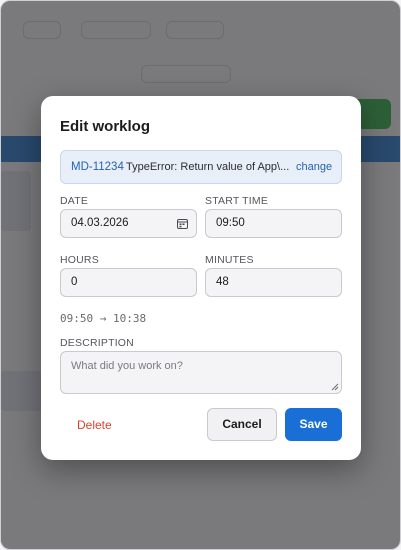 The image size is (401, 550). What do you see at coordinates (230, 223) in the screenshot?
I see `start-time-value: 09:50` at bounding box center [230, 223].